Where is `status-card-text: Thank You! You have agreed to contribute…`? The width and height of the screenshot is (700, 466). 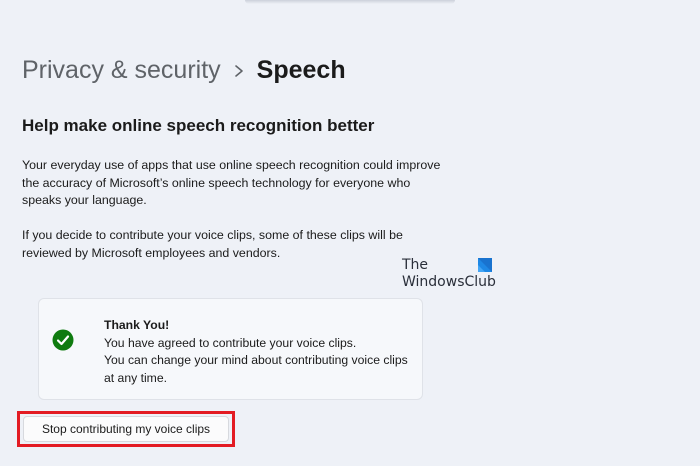
status-card-text: Thank You! You have agreed to contribute… is located at coordinates (259, 352).